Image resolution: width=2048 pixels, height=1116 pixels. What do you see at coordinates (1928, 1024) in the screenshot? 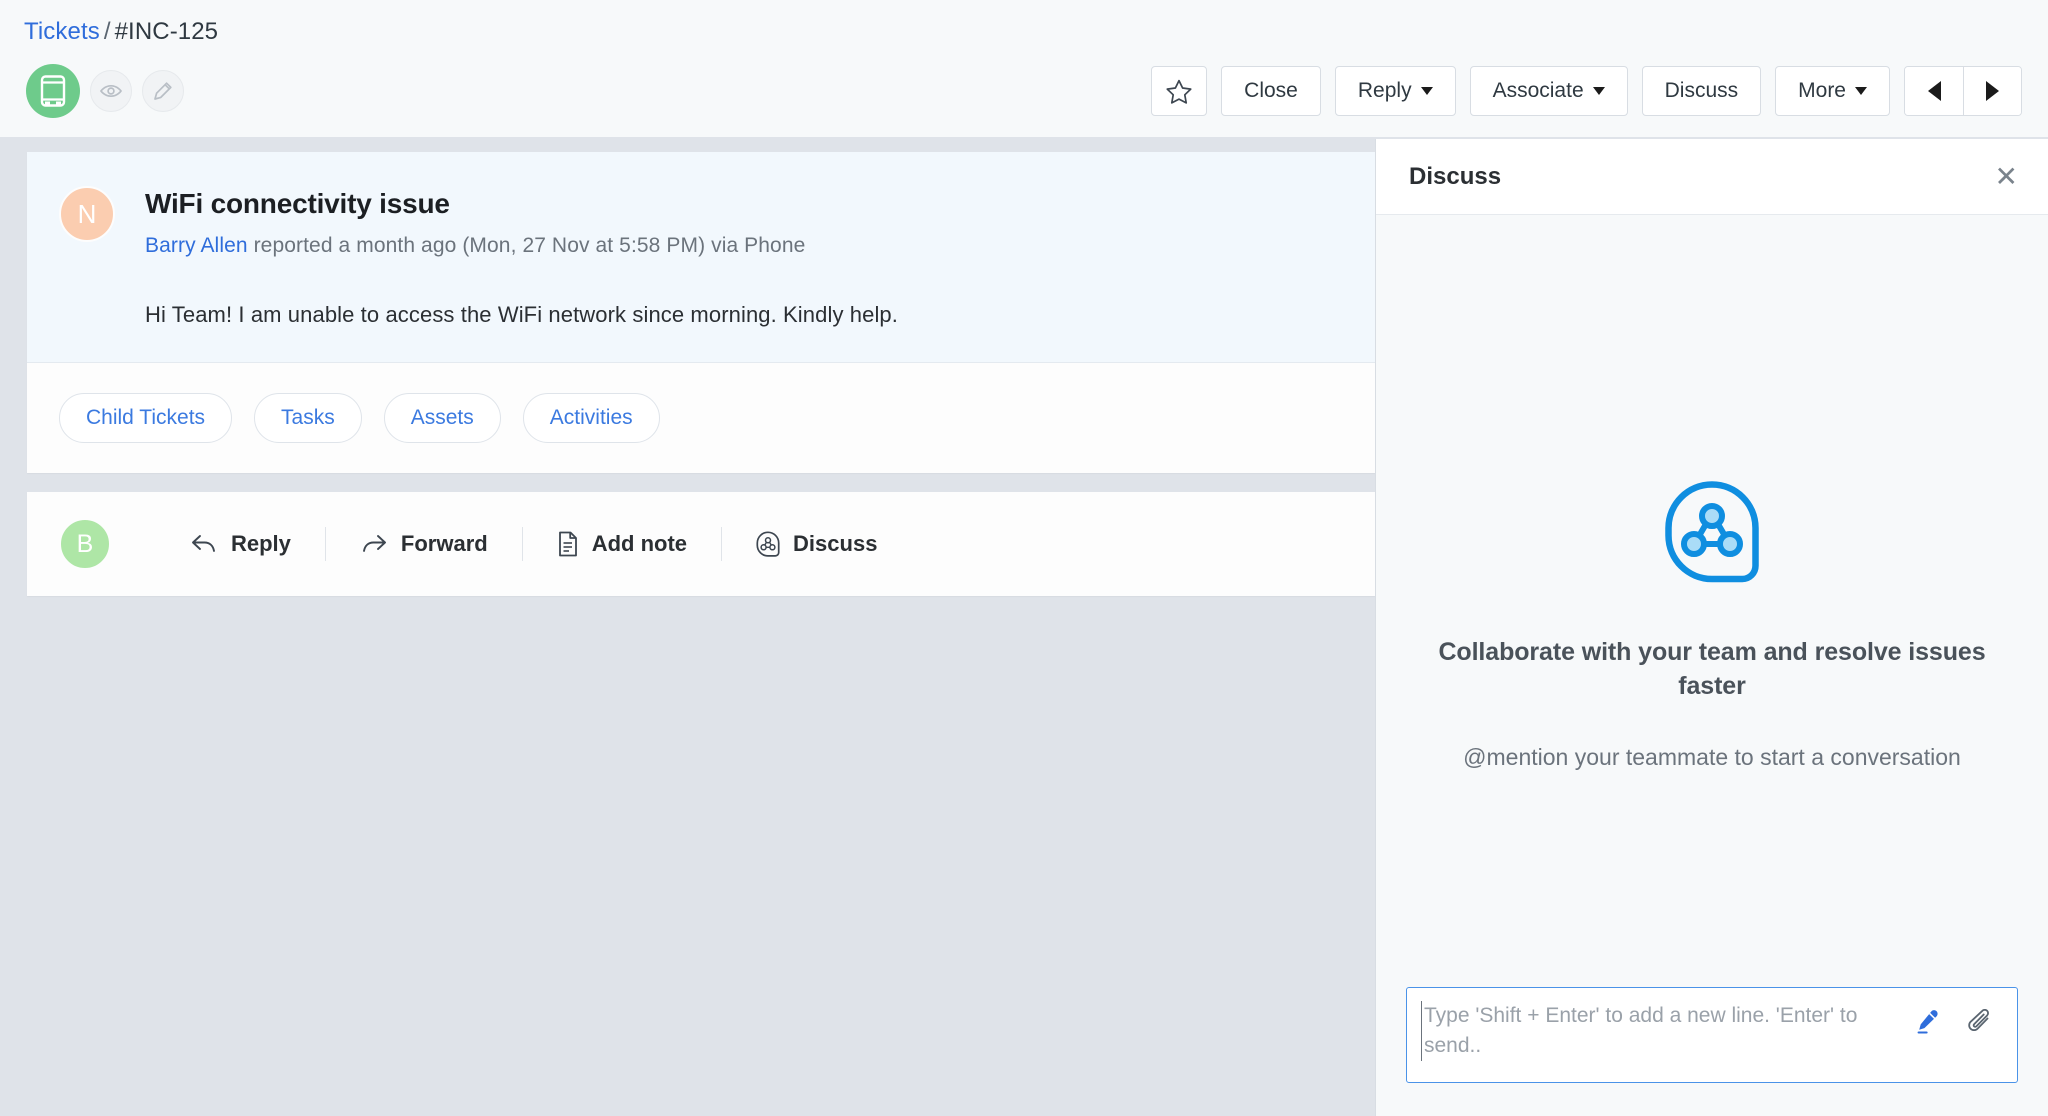
I see `pen-icon` at bounding box center [1928, 1024].